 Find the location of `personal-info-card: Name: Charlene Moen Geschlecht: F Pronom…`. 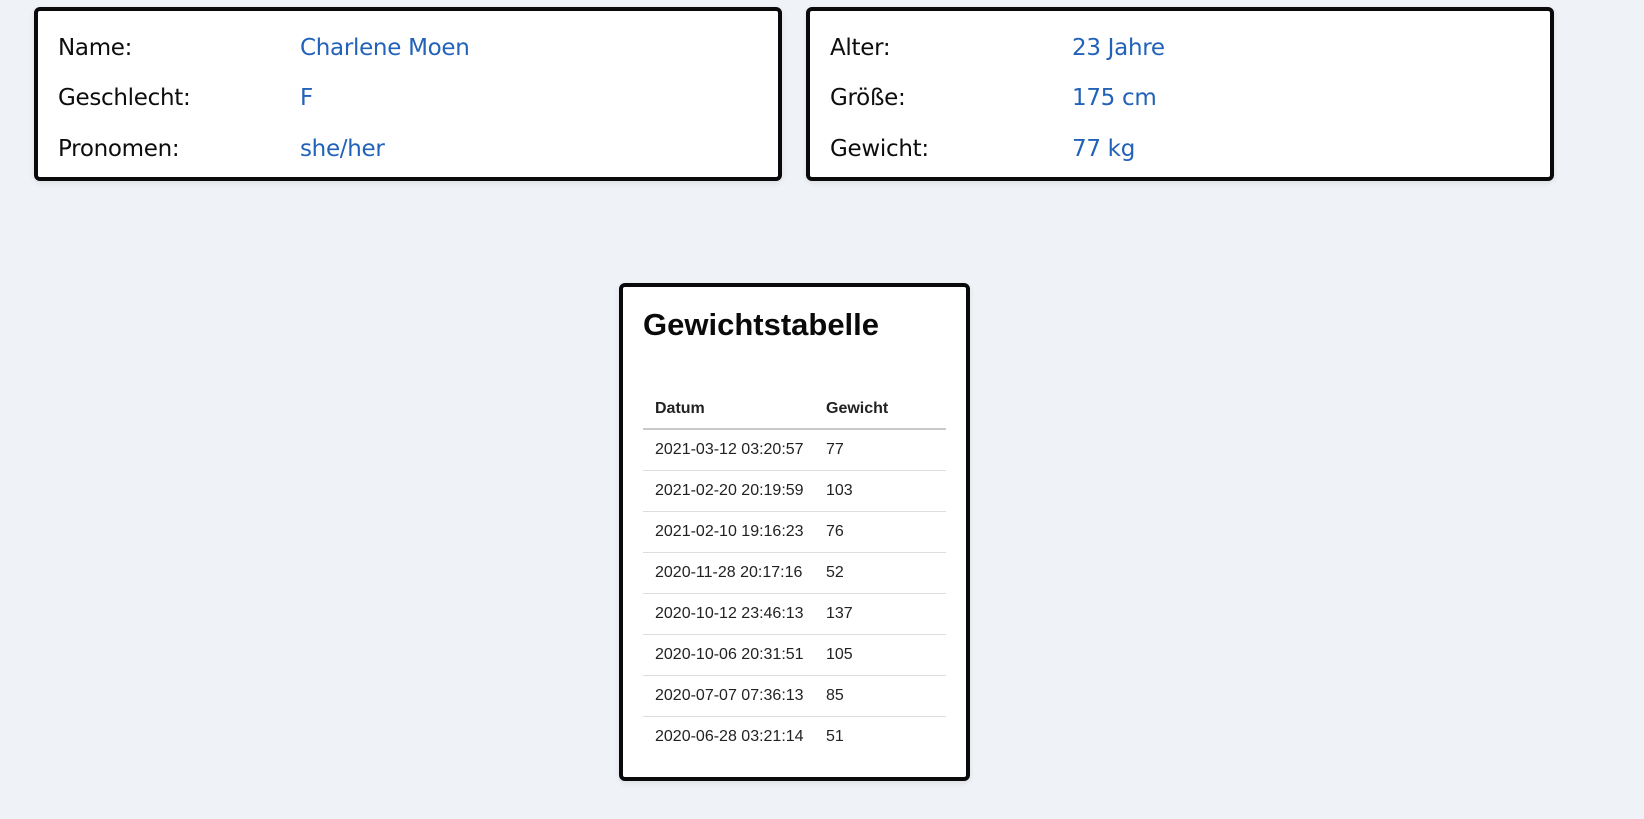

personal-info-card: Name: Charlene Moen Geschlecht: F Pronom… is located at coordinates (408, 94).